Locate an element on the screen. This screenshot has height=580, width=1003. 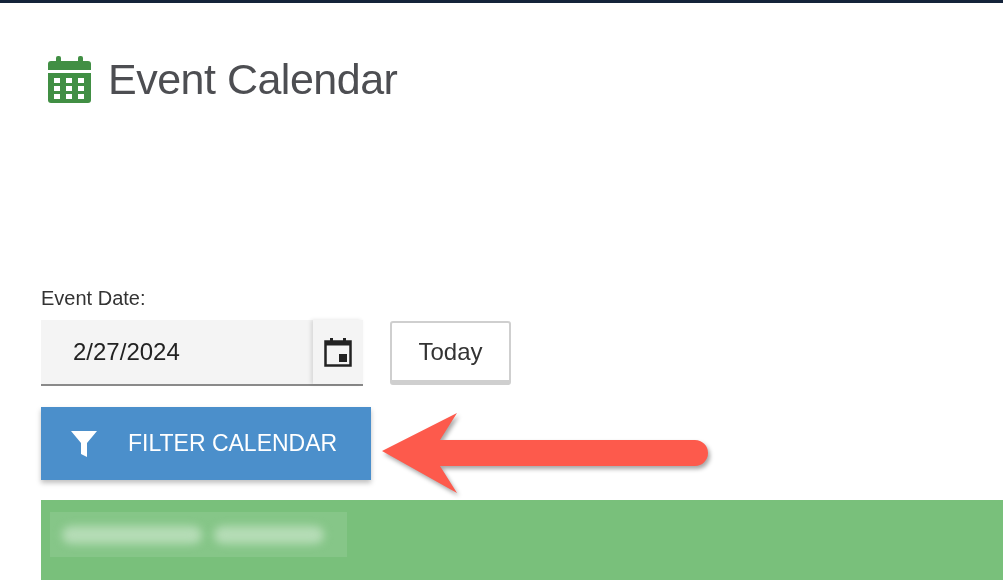
date-field: 2/27/2024 is located at coordinates (202, 353).